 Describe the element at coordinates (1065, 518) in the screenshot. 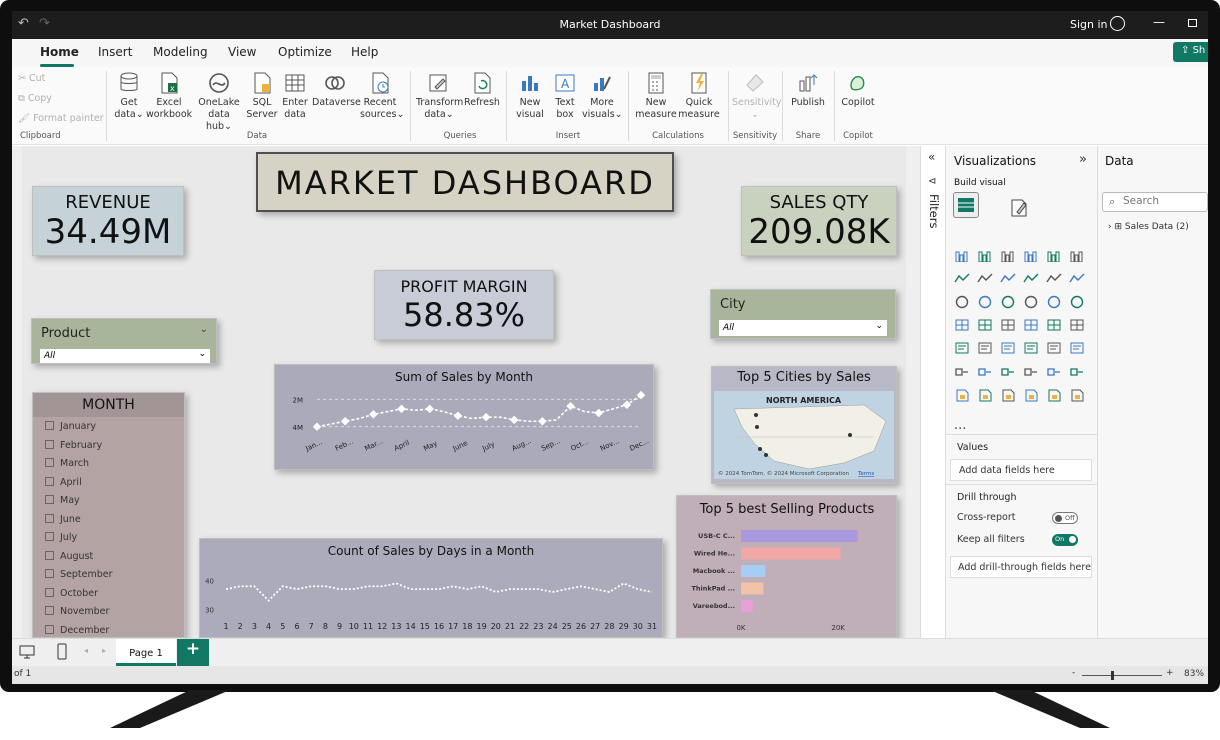

I see `cross-report-toggle: Off` at that location.